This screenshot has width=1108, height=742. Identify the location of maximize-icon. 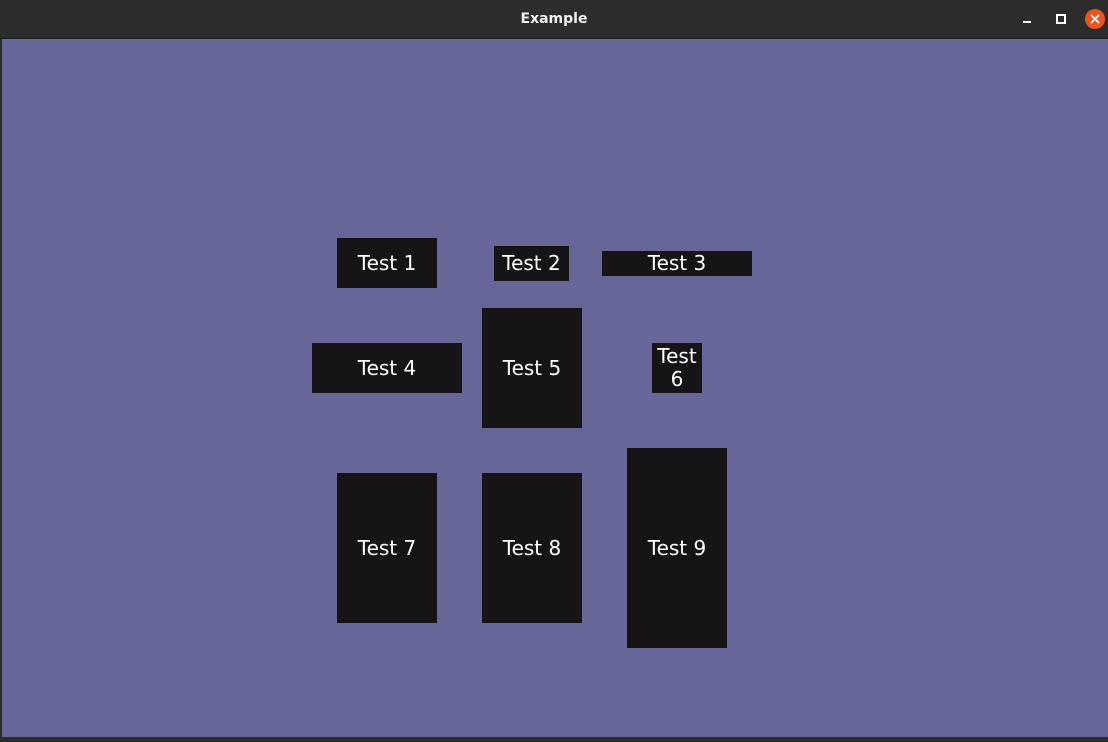
(1061, 19).